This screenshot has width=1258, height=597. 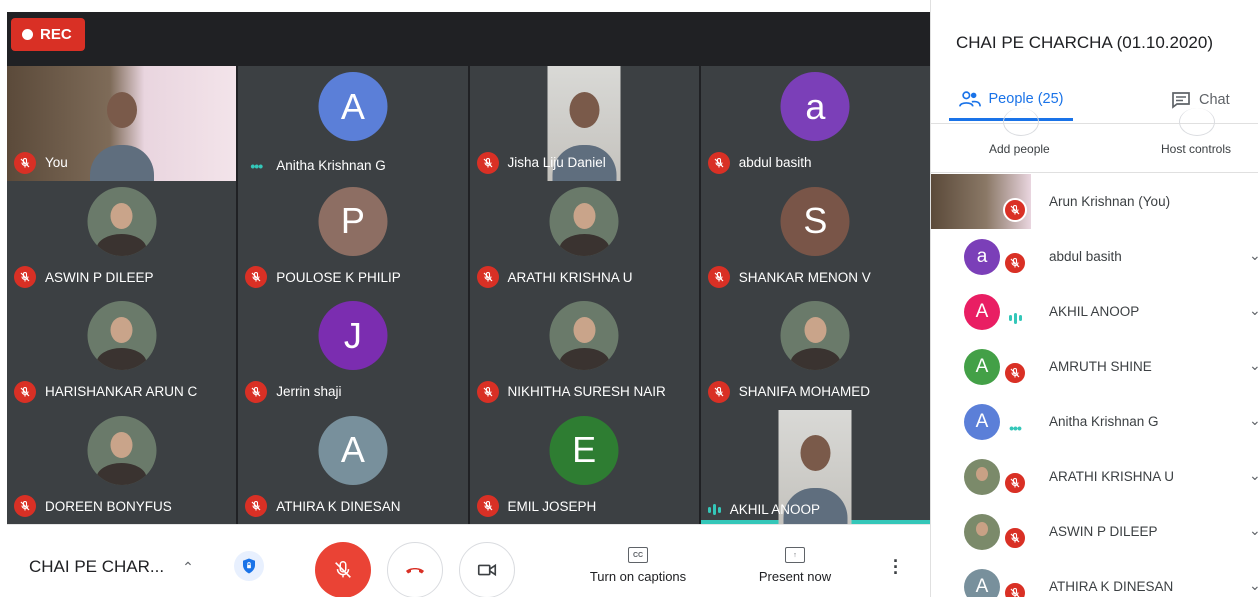 What do you see at coordinates (1197, 122) in the screenshot?
I see `host-controls-icon` at bounding box center [1197, 122].